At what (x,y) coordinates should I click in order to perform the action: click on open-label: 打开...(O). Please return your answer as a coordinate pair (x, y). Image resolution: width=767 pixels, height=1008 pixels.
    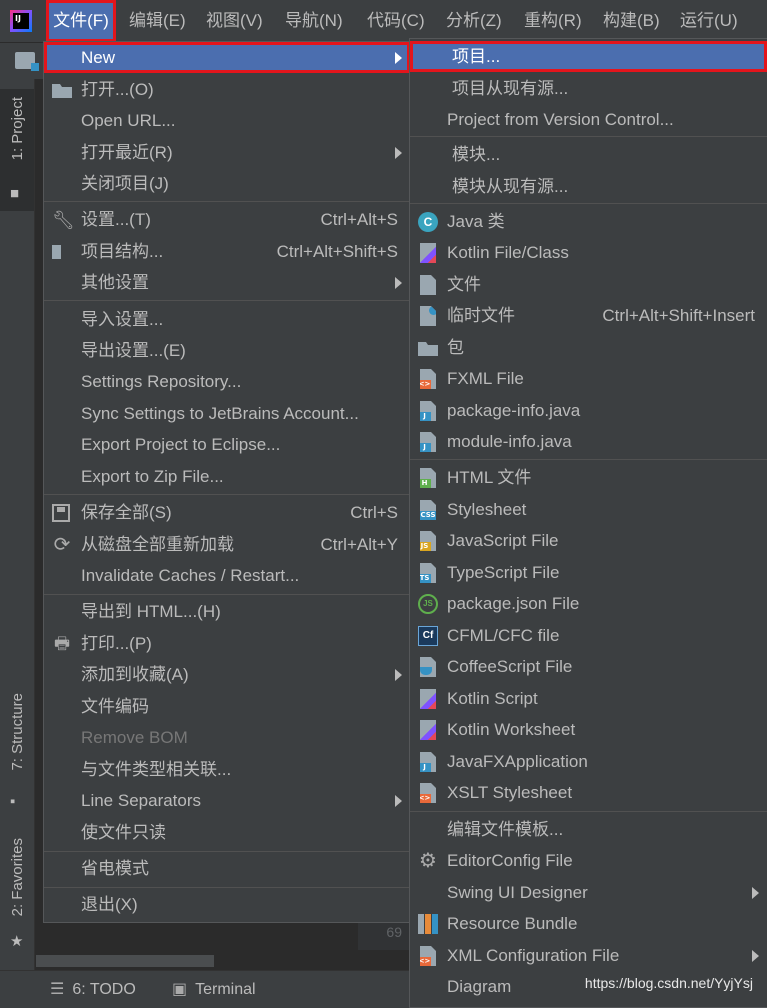
    Looking at the image, I should click on (117, 89).